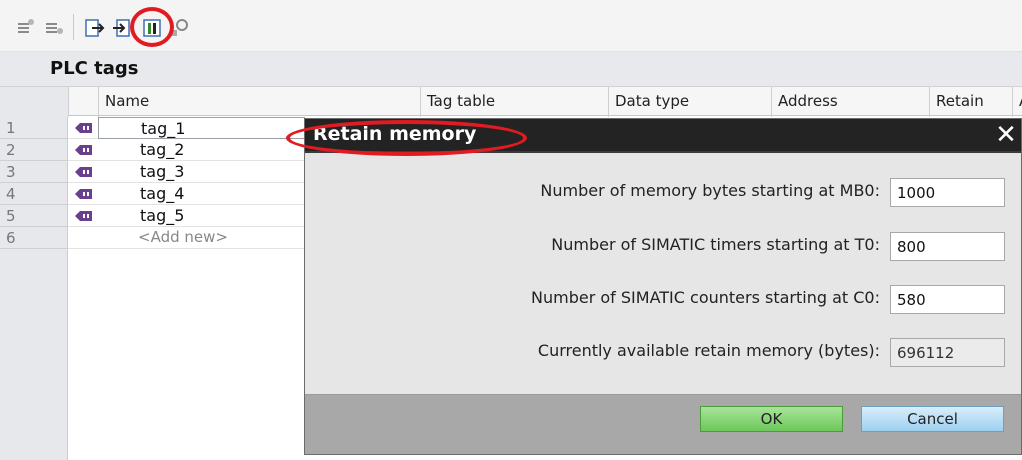 The height and width of the screenshot is (460, 1022). Describe the element at coordinates (201, 216) in the screenshot. I see `tag-name-cell: tag_5` at that location.